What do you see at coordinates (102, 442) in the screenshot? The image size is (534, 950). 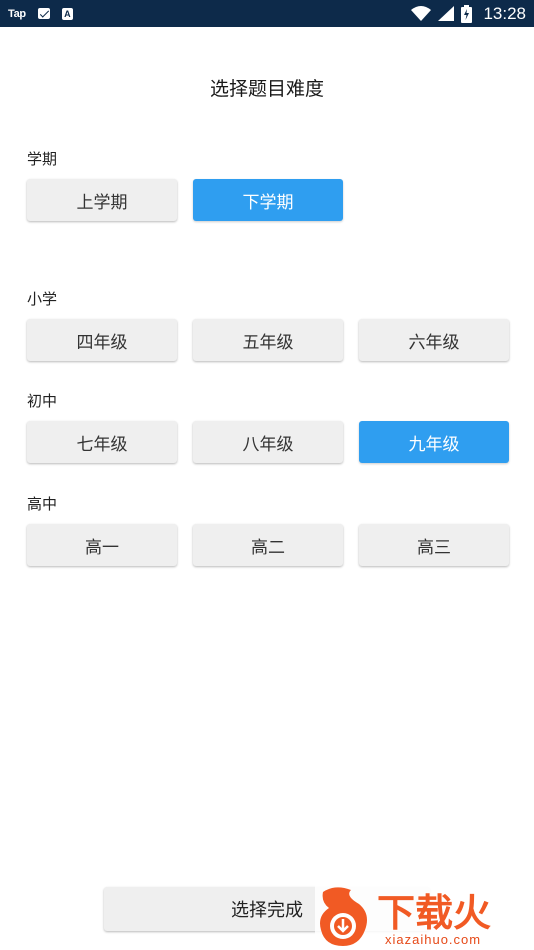 I see `grade-7-button: 七年级` at bounding box center [102, 442].